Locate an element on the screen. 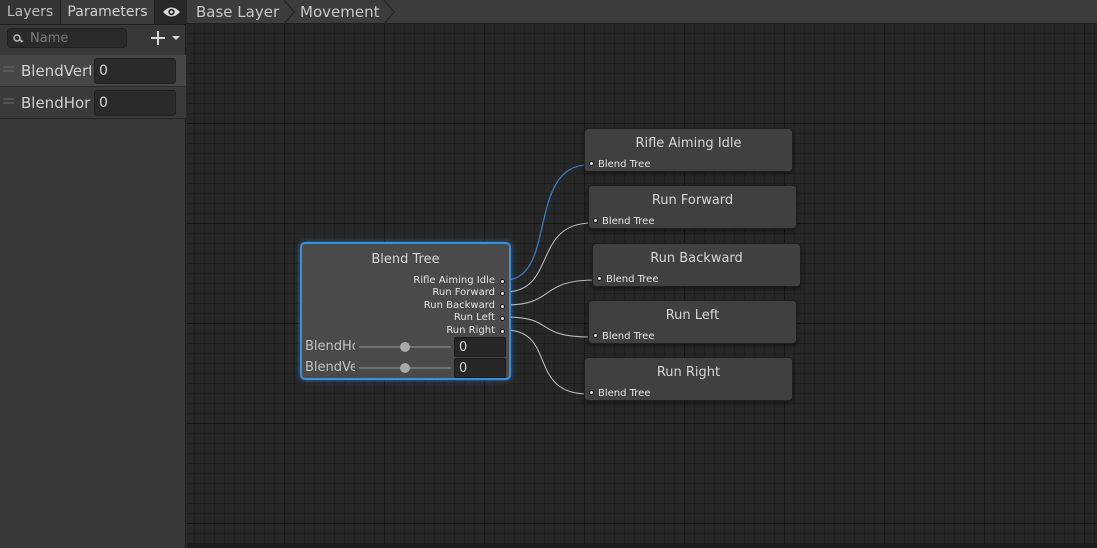  motion-node-run-right: Run Right Blend Tree is located at coordinates (688, 379).